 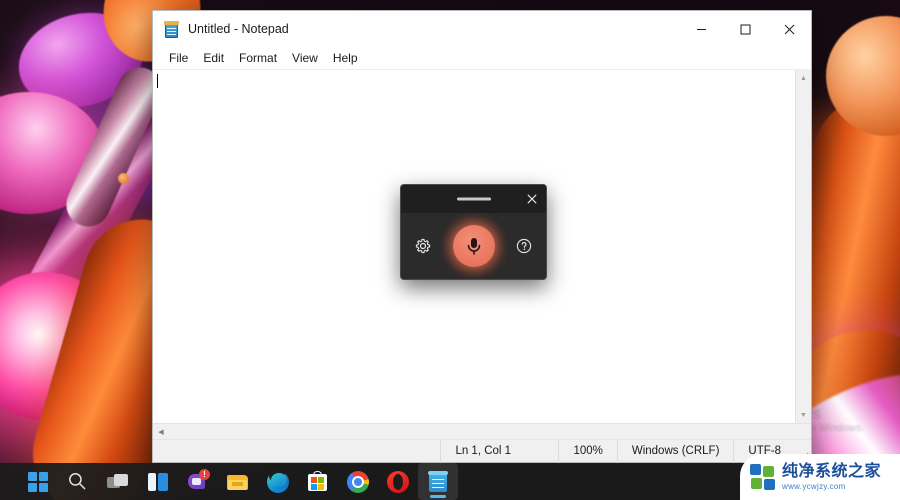 I want to click on chat-badge: !, so click(x=204, y=474).